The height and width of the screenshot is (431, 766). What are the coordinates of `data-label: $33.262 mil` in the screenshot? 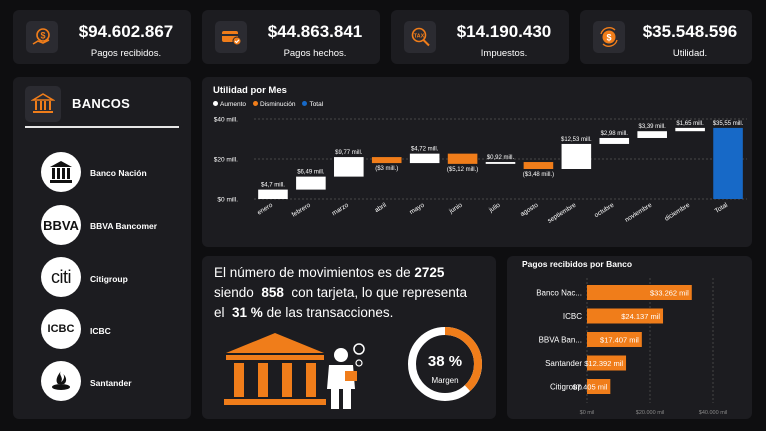 It's located at (669, 293).